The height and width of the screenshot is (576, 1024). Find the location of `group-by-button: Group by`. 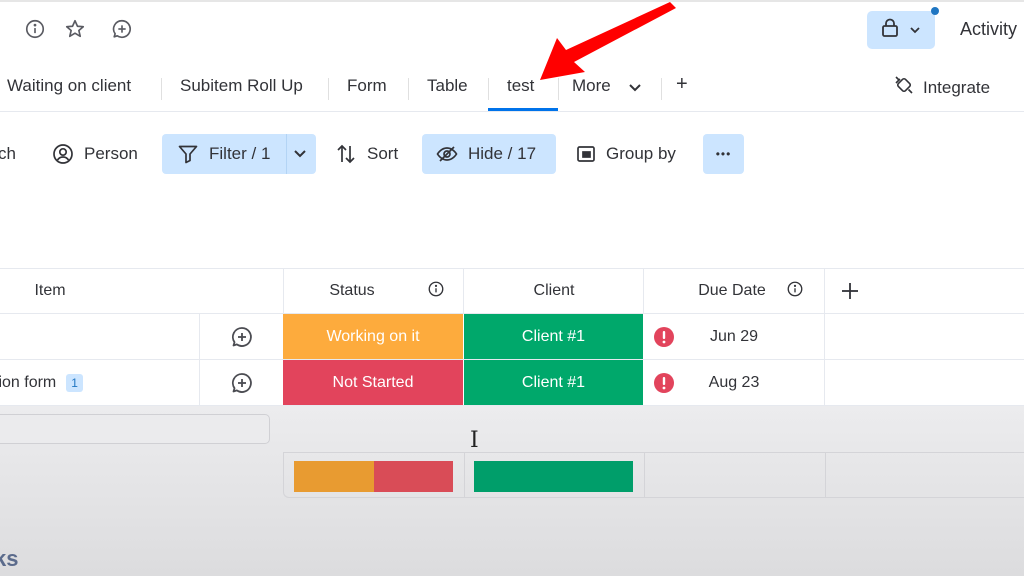

group-by-button: Group by is located at coordinates (626, 154).